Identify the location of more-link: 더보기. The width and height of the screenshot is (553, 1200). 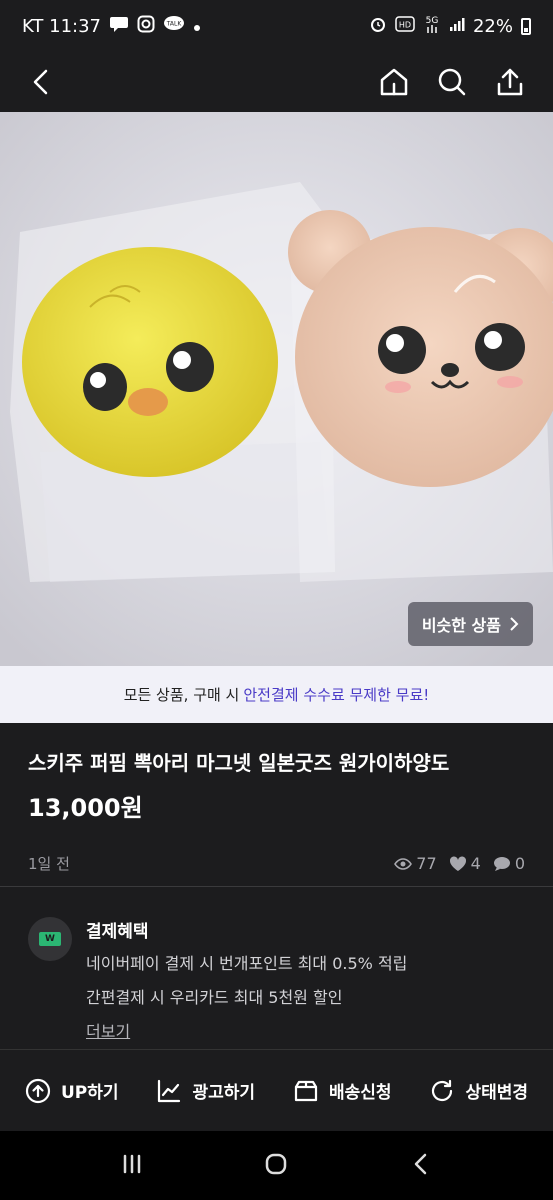
(246, 1030).